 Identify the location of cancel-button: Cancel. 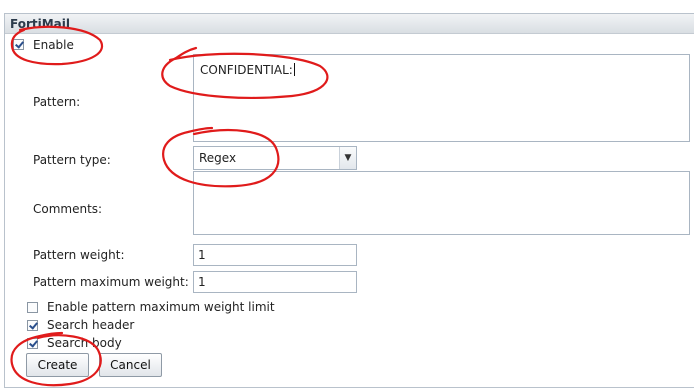
(130, 365).